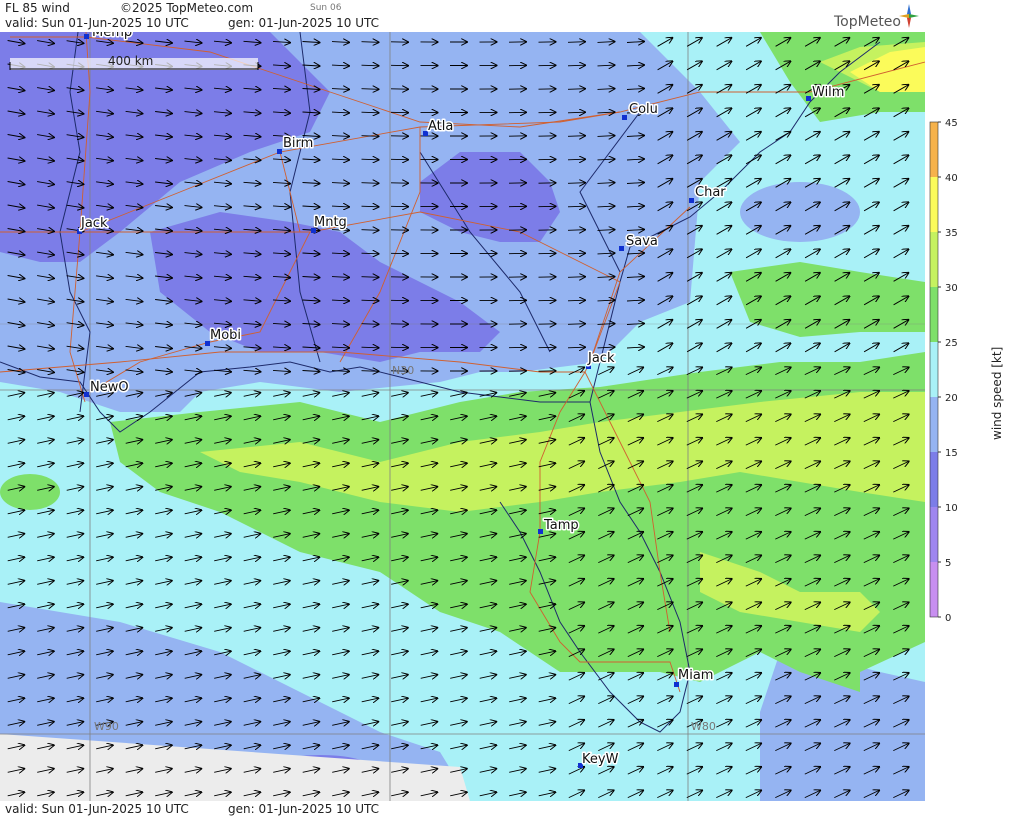  I want to click on valid-time: valid: Sun 01-Jun-2025 10 UTC, so click(97, 23).